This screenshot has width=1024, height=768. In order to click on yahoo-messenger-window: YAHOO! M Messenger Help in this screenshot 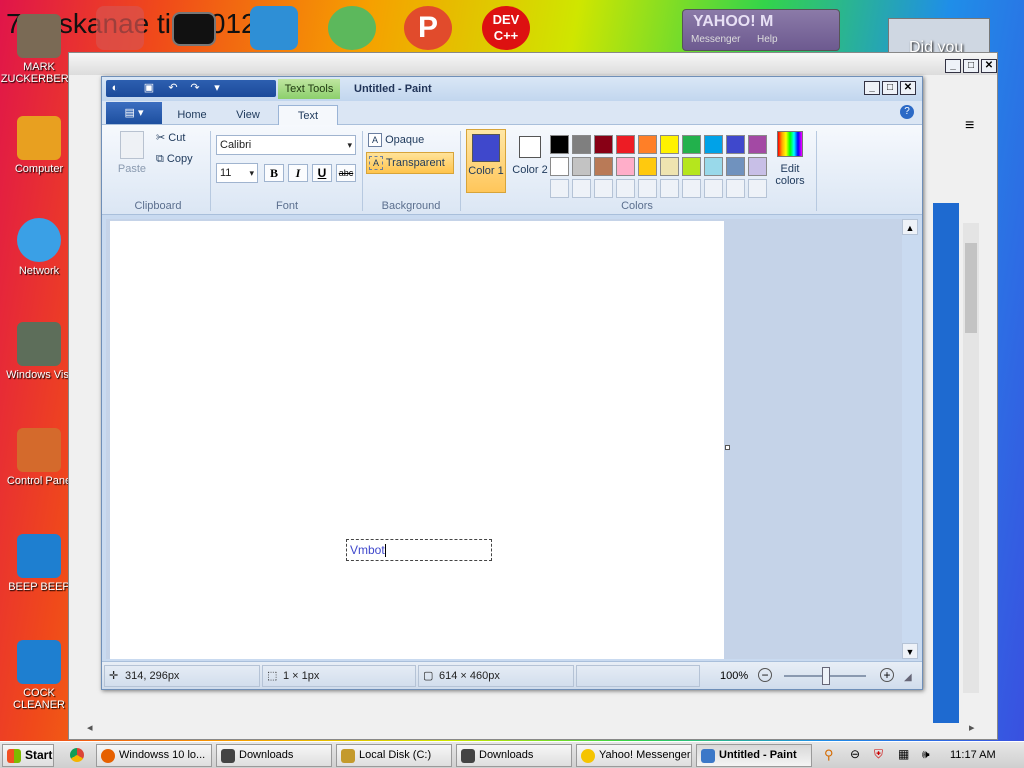, I will do `click(761, 30)`.